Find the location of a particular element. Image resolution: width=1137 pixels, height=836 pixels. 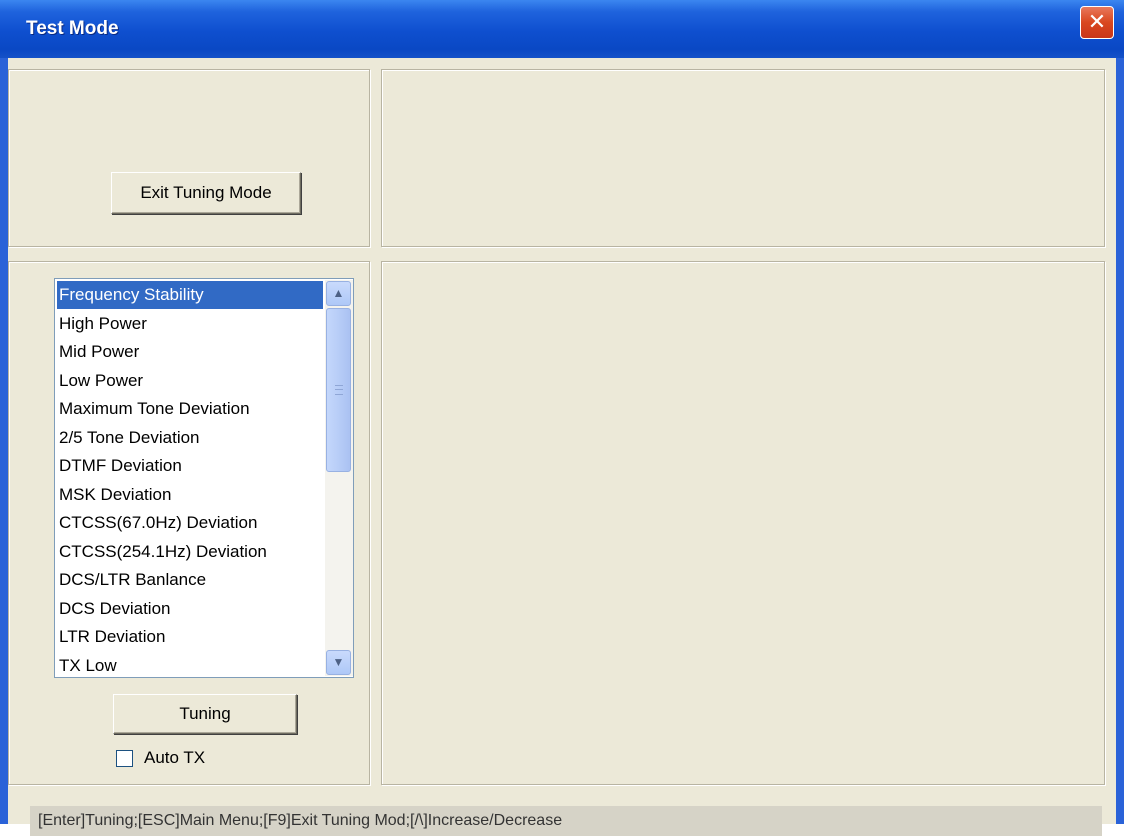

list-item: Frequency Stability is located at coordinates (190, 295).